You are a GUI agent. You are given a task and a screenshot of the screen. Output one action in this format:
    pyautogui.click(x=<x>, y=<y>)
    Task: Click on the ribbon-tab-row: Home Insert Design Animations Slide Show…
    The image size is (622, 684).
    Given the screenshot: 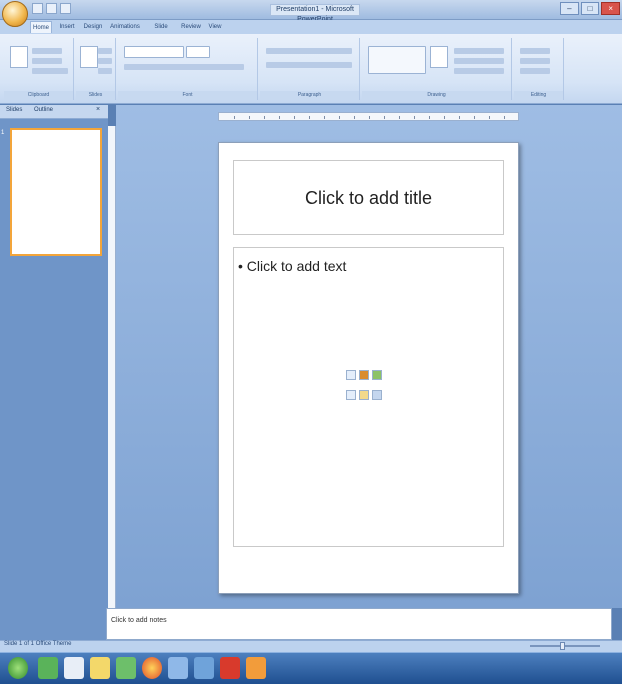 What is the action you would take?
    pyautogui.click(x=311, y=31)
    